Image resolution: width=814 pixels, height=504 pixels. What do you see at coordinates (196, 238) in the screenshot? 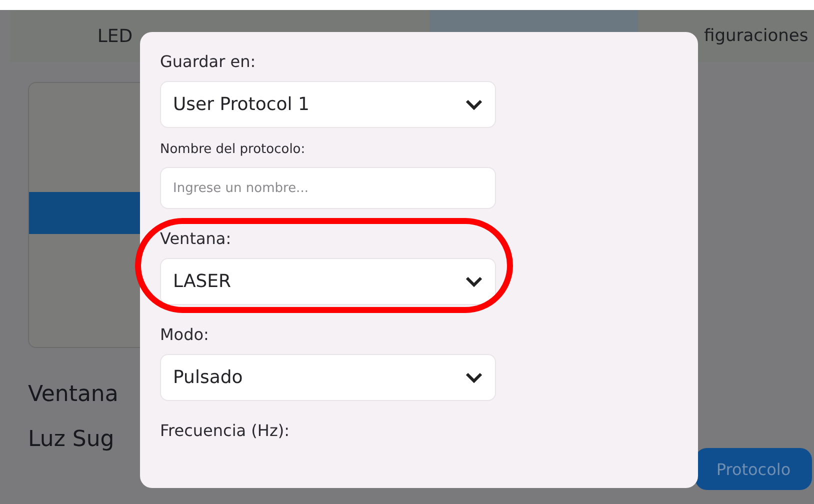
I see `field-label: Ventana:` at bounding box center [196, 238].